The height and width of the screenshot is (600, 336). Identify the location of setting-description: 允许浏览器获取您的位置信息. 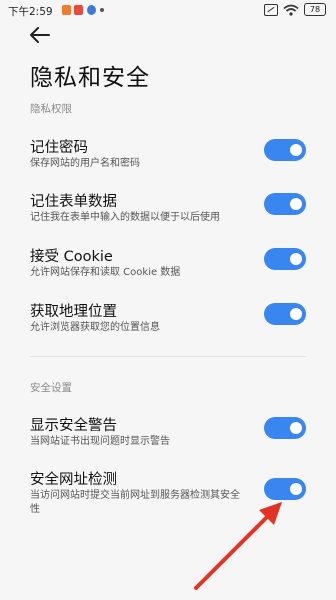
(95, 327).